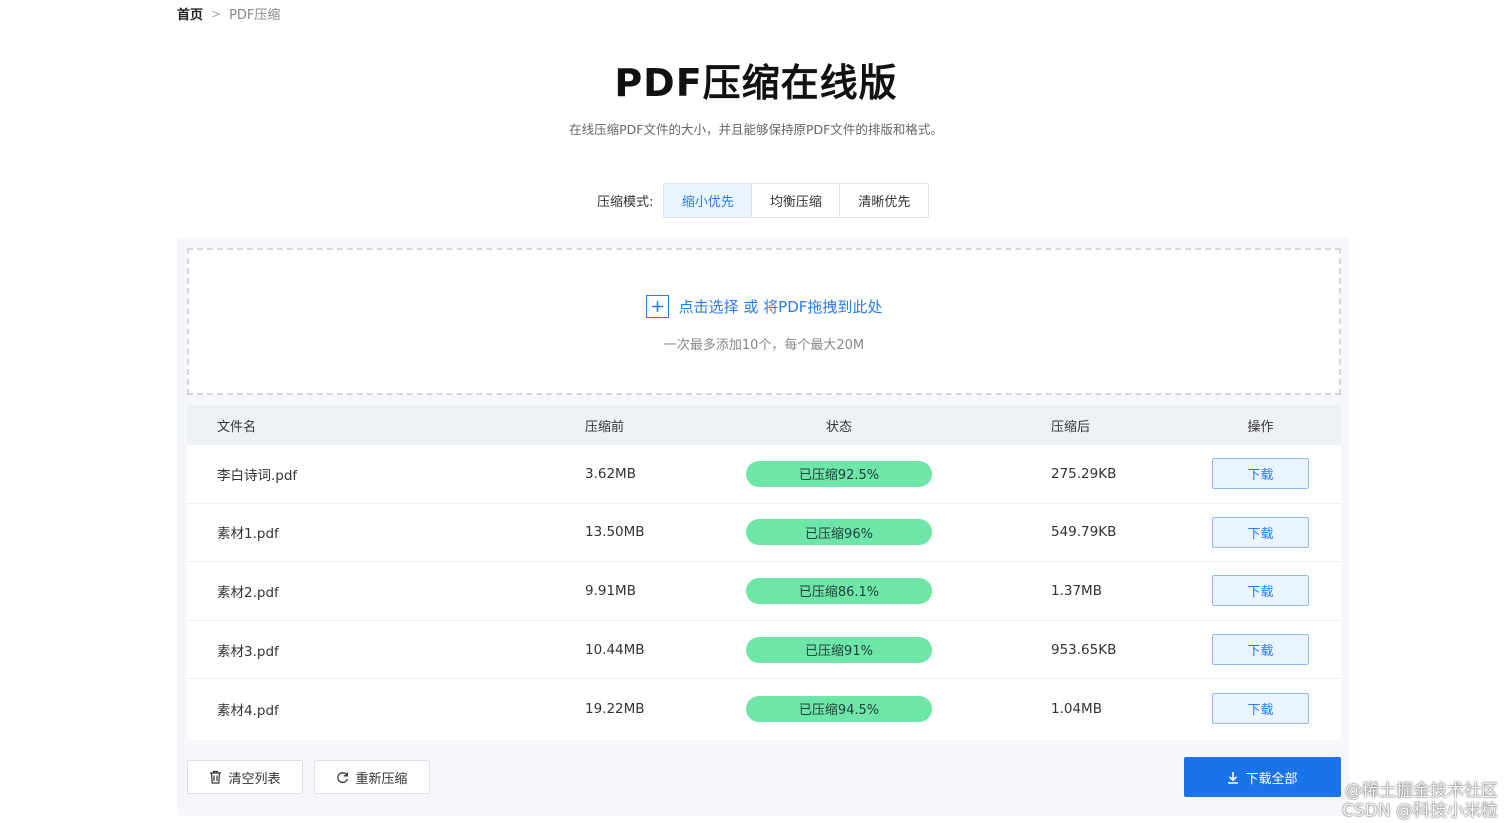 Image resolution: width=1512 pixels, height=823 pixels. I want to click on header-before: 压缩前, so click(605, 427).